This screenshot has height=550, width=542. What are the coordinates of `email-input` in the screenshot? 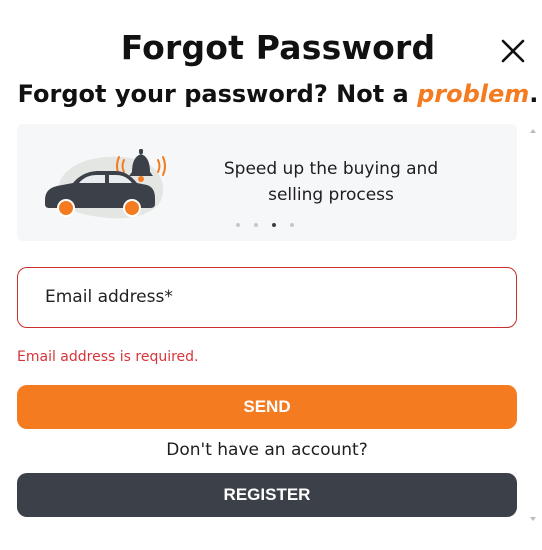 It's located at (265, 297).